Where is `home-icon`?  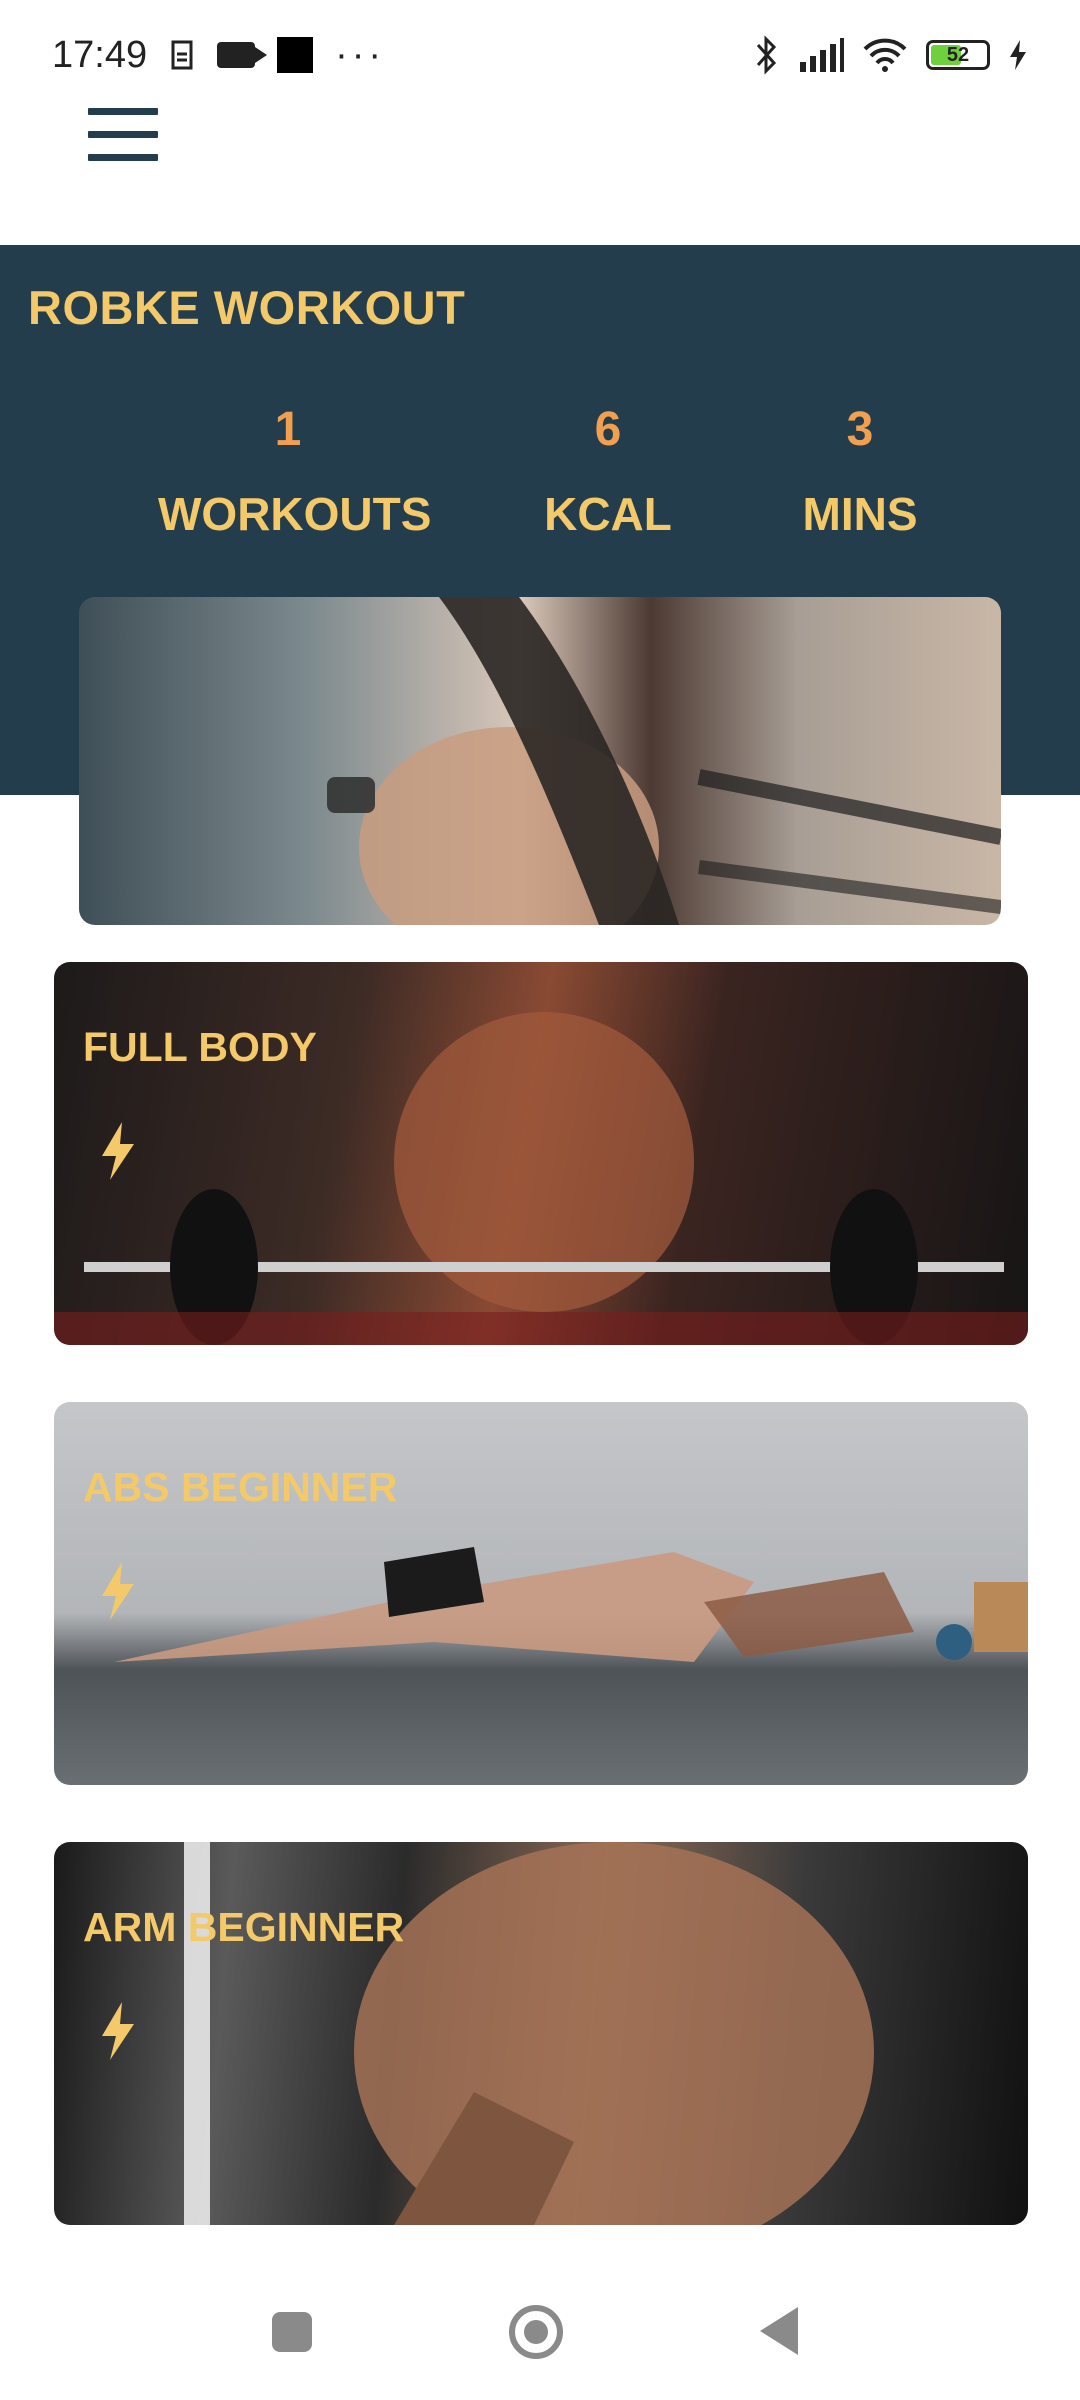
home-icon is located at coordinates (536, 2332).